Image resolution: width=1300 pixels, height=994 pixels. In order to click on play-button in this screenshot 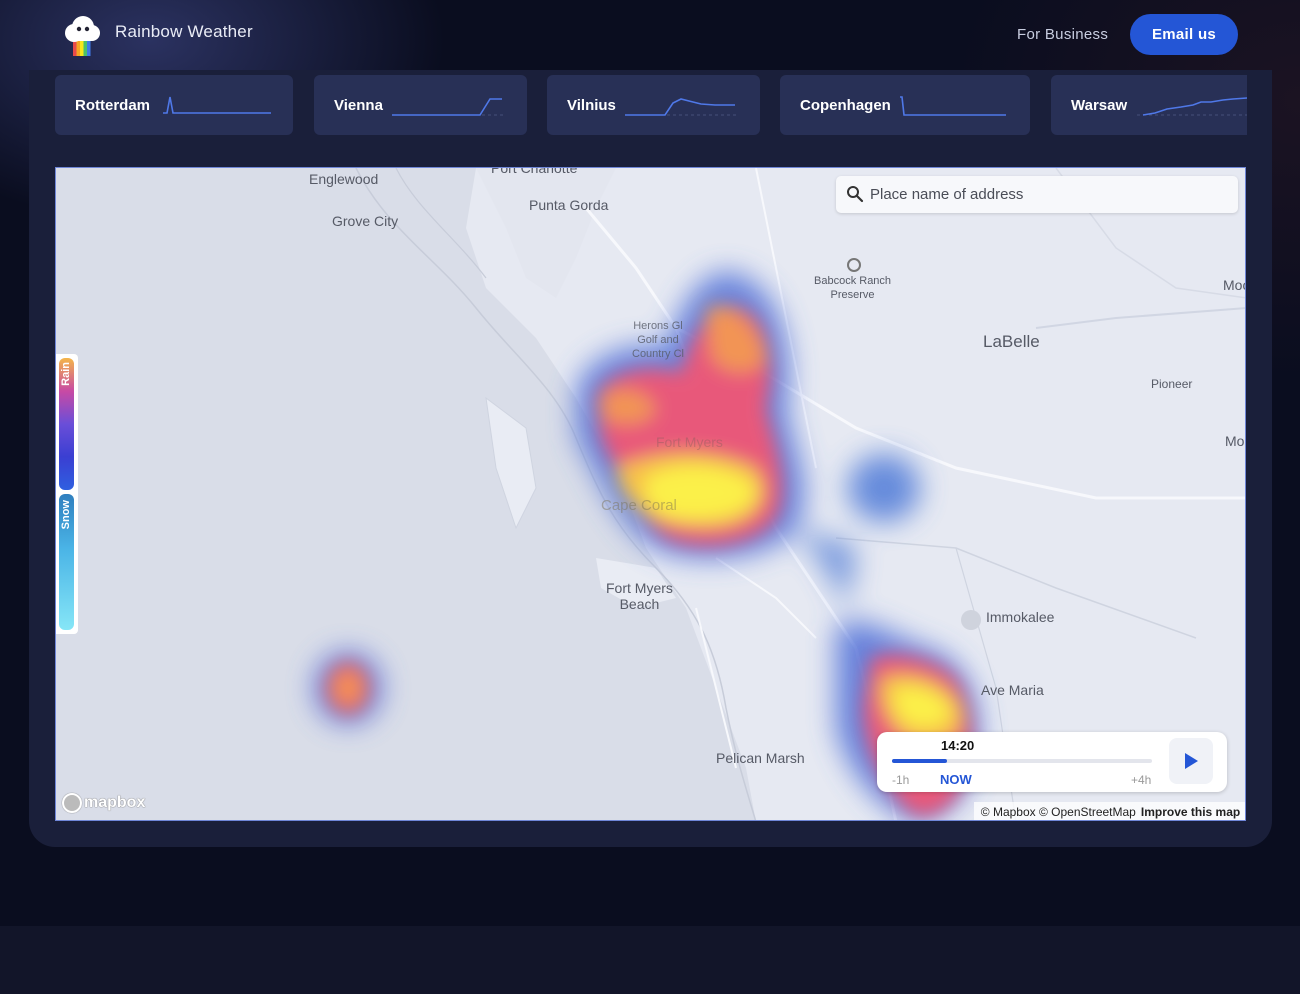, I will do `click(1191, 761)`.